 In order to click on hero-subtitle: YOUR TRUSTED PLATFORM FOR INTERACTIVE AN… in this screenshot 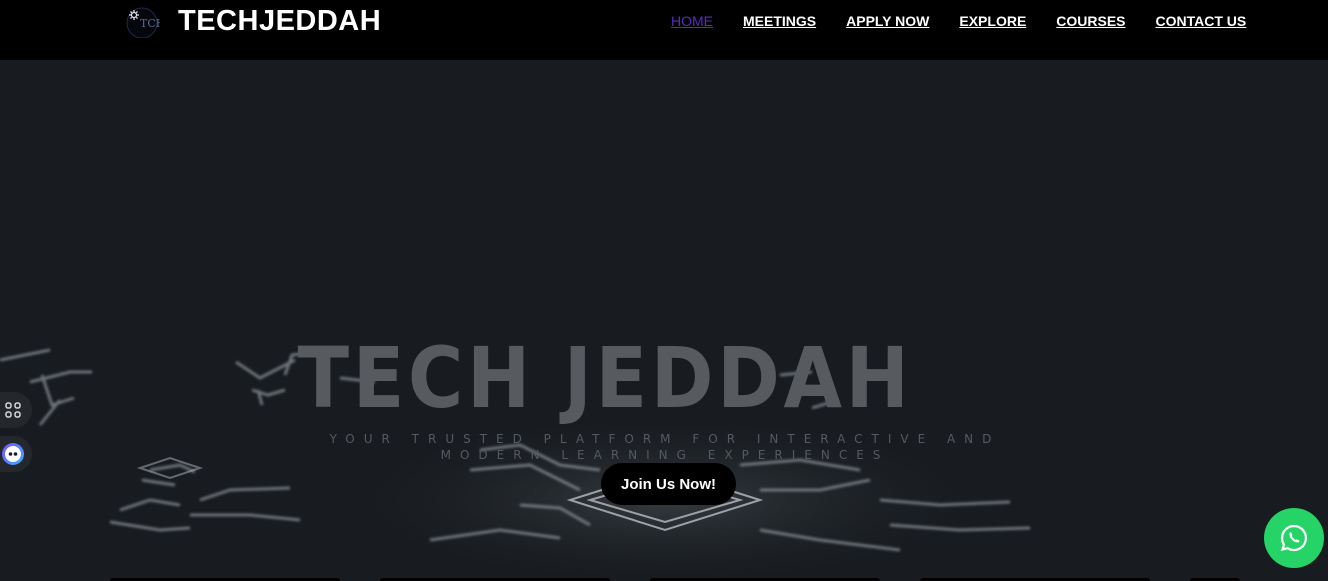, I will do `click(665, 447)`.